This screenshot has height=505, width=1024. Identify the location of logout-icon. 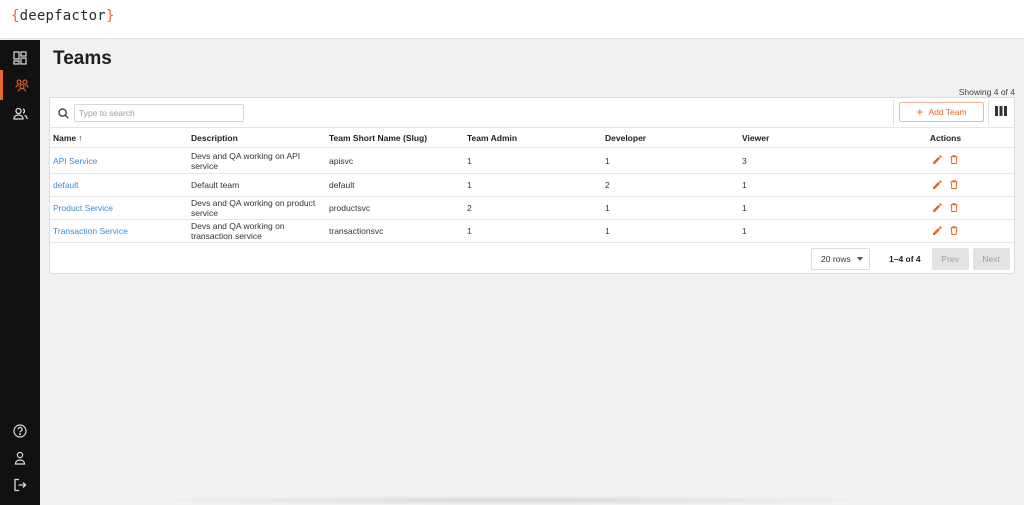
(20, 485).